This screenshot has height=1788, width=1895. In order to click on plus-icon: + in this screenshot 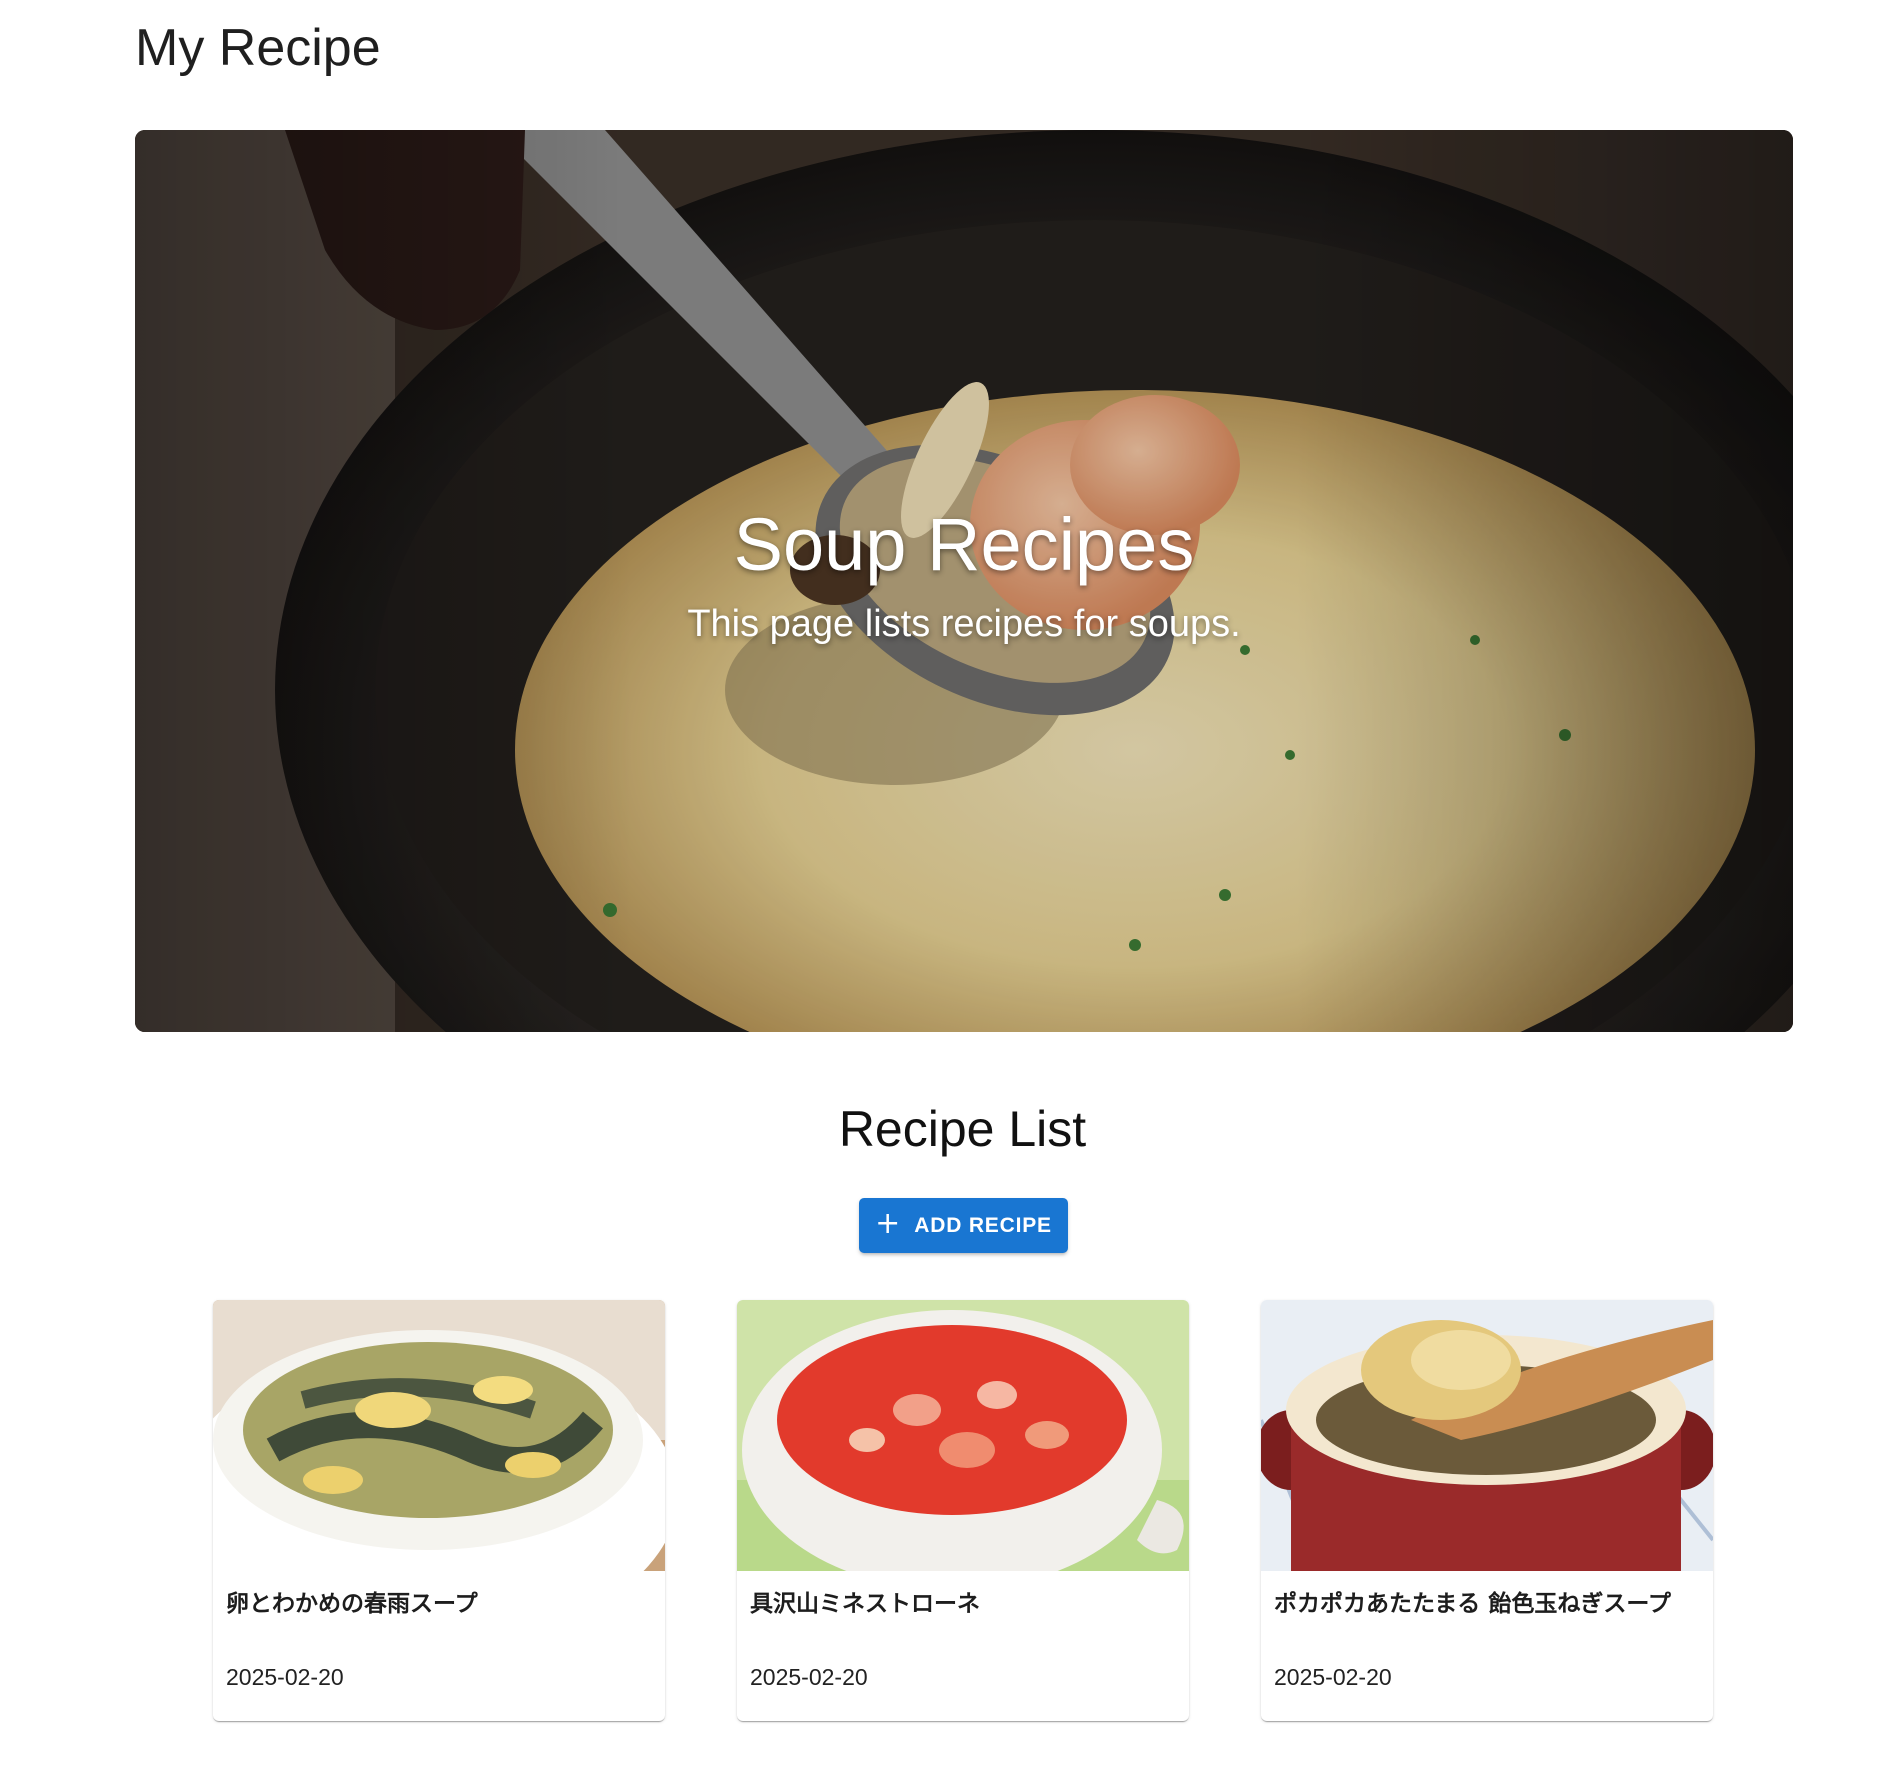, I will do `click(888, 1223)`.